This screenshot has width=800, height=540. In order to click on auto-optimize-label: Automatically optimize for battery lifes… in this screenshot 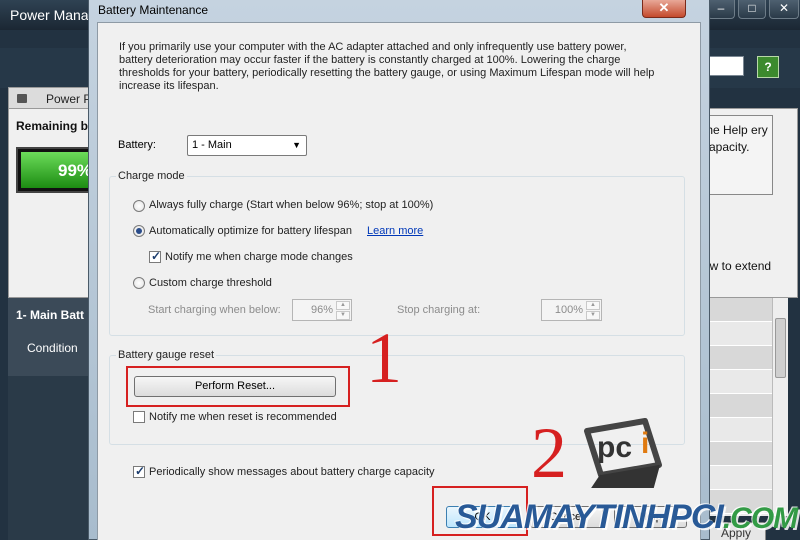, I will do `click(250, 231)`.